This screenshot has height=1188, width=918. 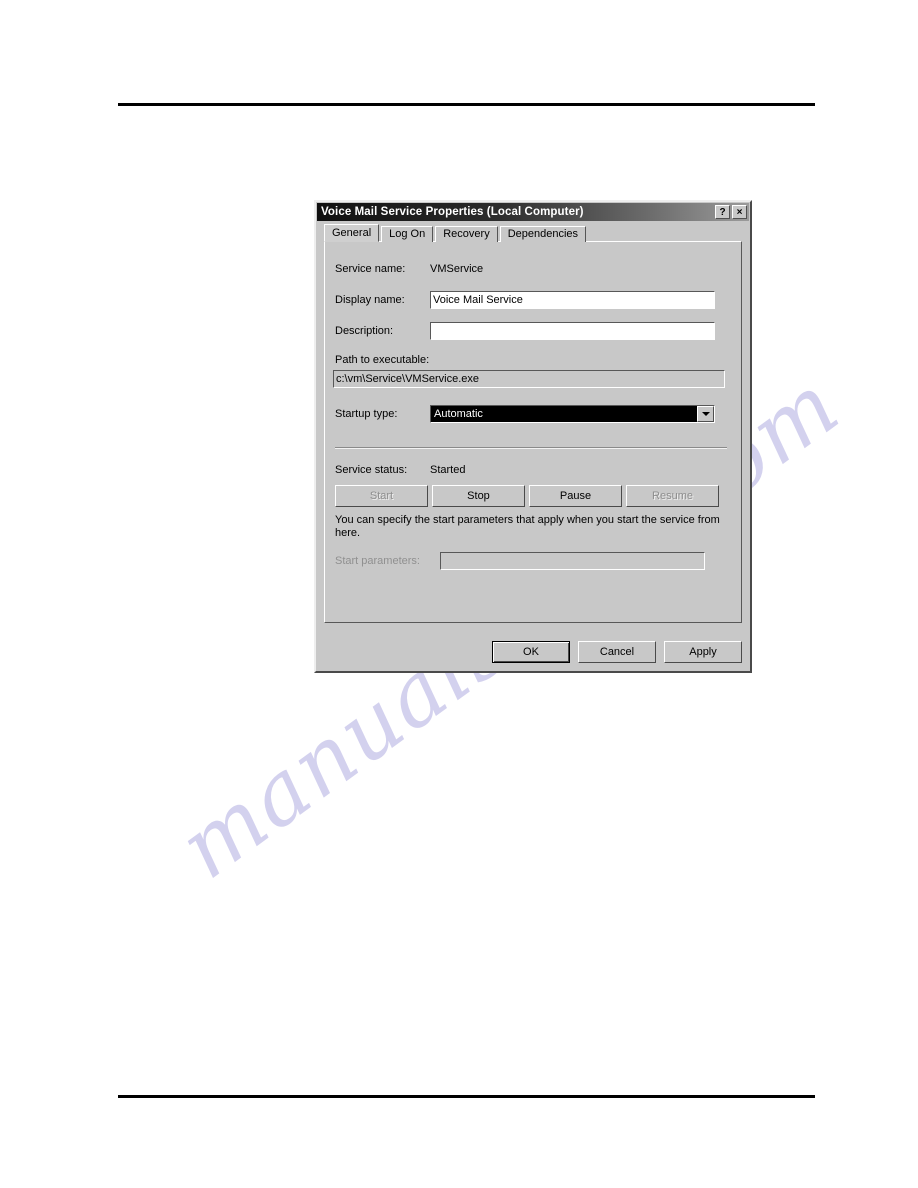 What do you see at coordinates (466, 1096) in the screenshot?
I see `page-footer-rule` at bounding box center [466, 1096].